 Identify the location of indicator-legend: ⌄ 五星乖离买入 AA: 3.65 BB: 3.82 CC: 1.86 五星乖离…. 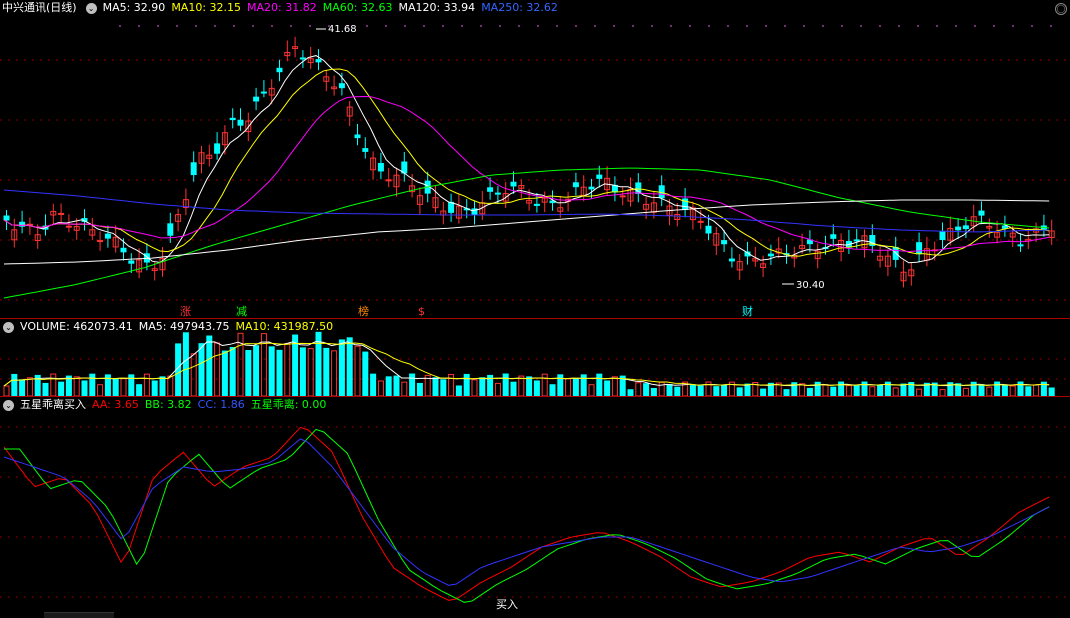
(166, 405).